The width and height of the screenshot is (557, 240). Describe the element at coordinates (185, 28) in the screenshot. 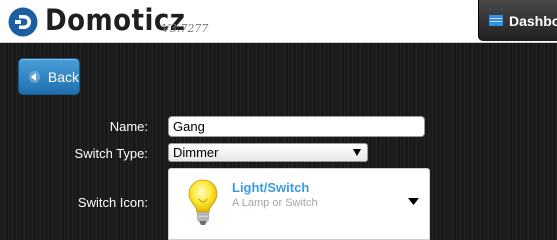

I see `version-label: V3.7277` at that location.